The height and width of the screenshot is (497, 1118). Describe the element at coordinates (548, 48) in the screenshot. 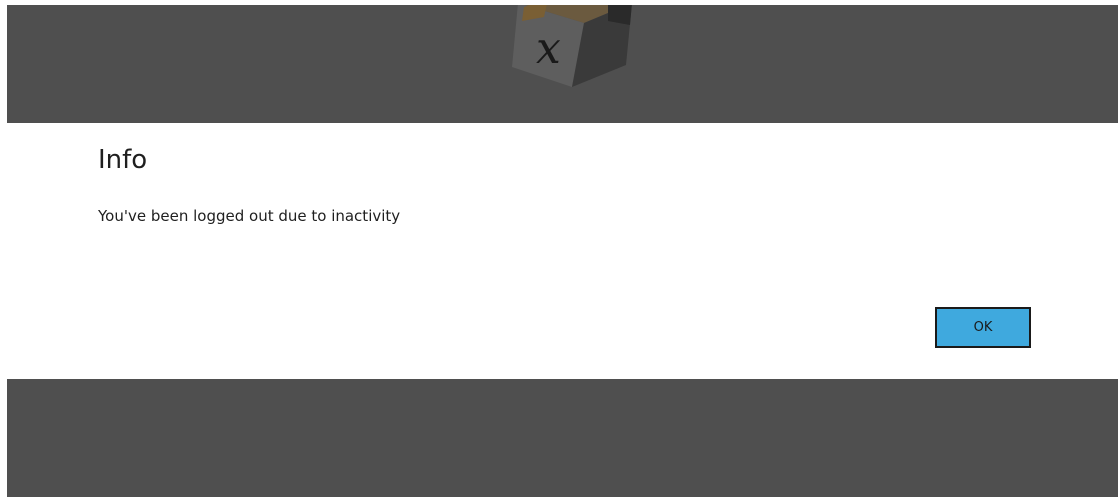

I see `logo-glyph: x` at that location.